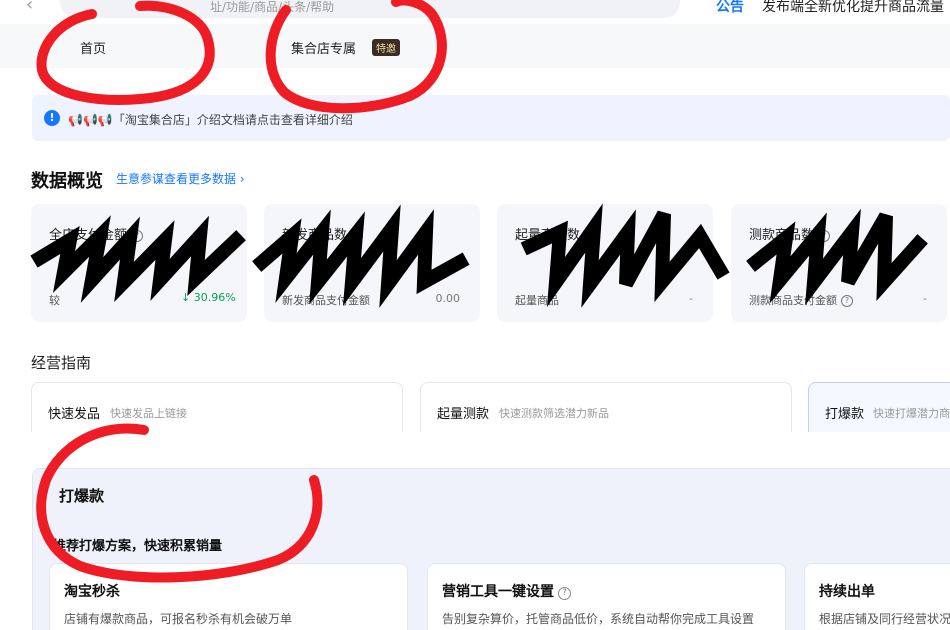 This screenshot has height=630, width=950. Describe the element at coordinates (370, 9) in the screenshot. I see `search-input: 址/功能/商品/头条/帮助` at that location.